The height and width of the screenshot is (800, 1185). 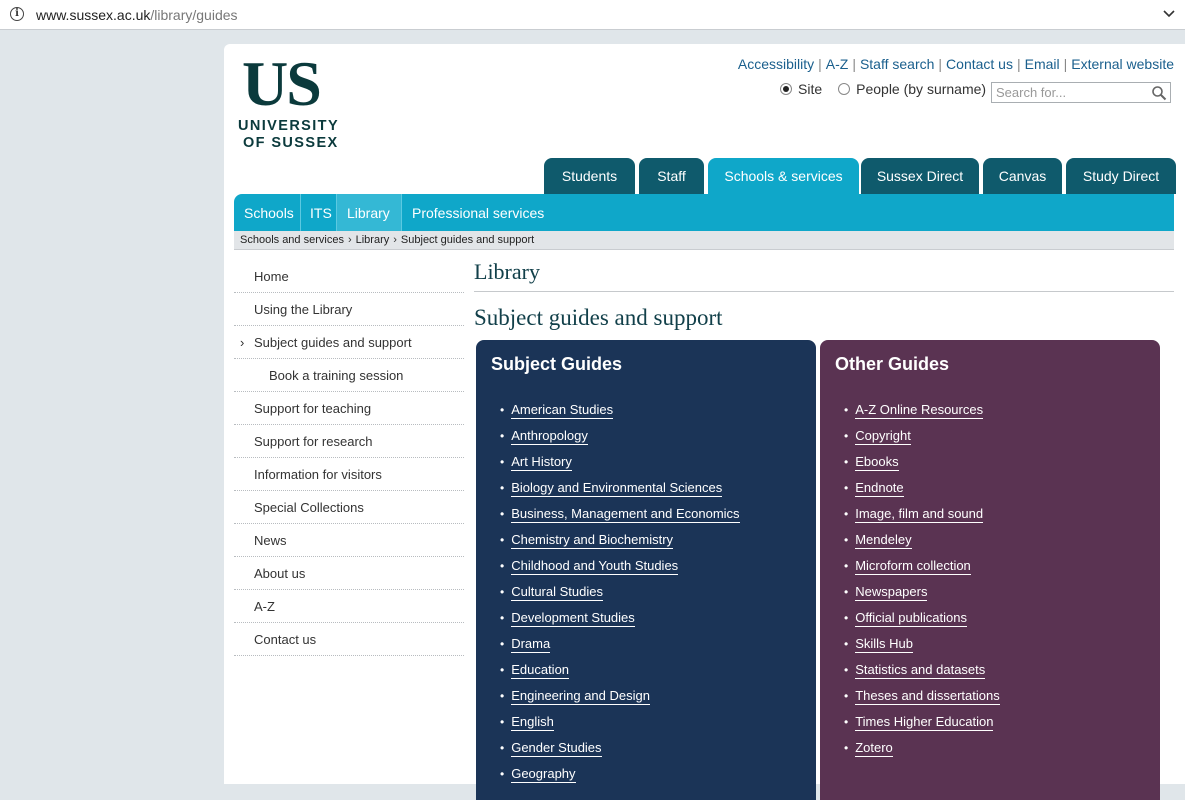 I want to click on leftnav-item-contact-us: Contact us, so click(x=349, y=639).